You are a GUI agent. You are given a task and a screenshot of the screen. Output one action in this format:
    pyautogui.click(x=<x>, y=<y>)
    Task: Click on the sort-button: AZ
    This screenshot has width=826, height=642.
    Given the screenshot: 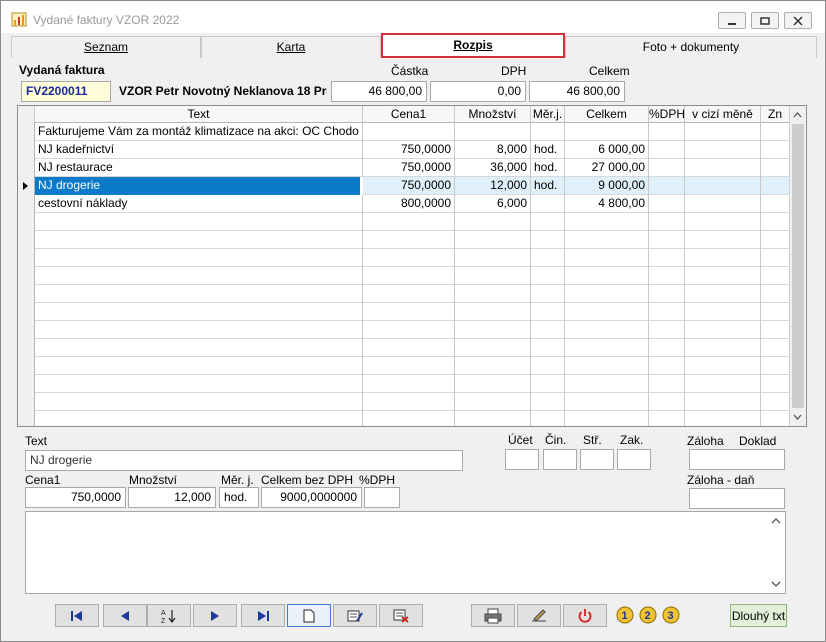 What is the action you would take?
    pyautogui.click(x=169, y=615)
    